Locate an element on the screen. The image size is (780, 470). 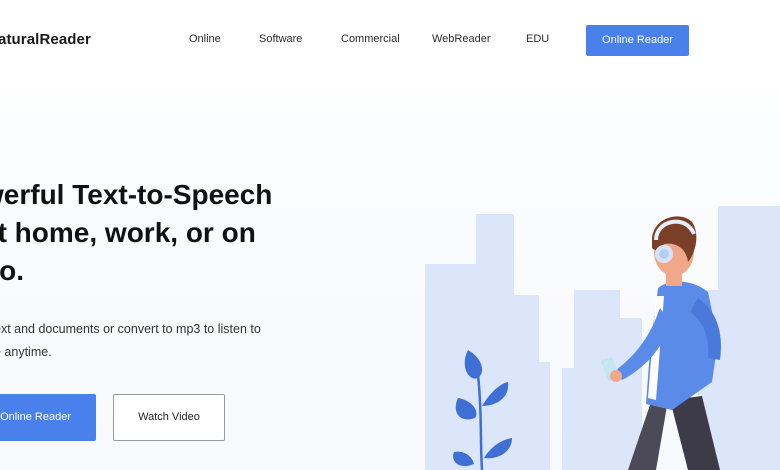
nav-software: Software is located at coordinates (280, 39).